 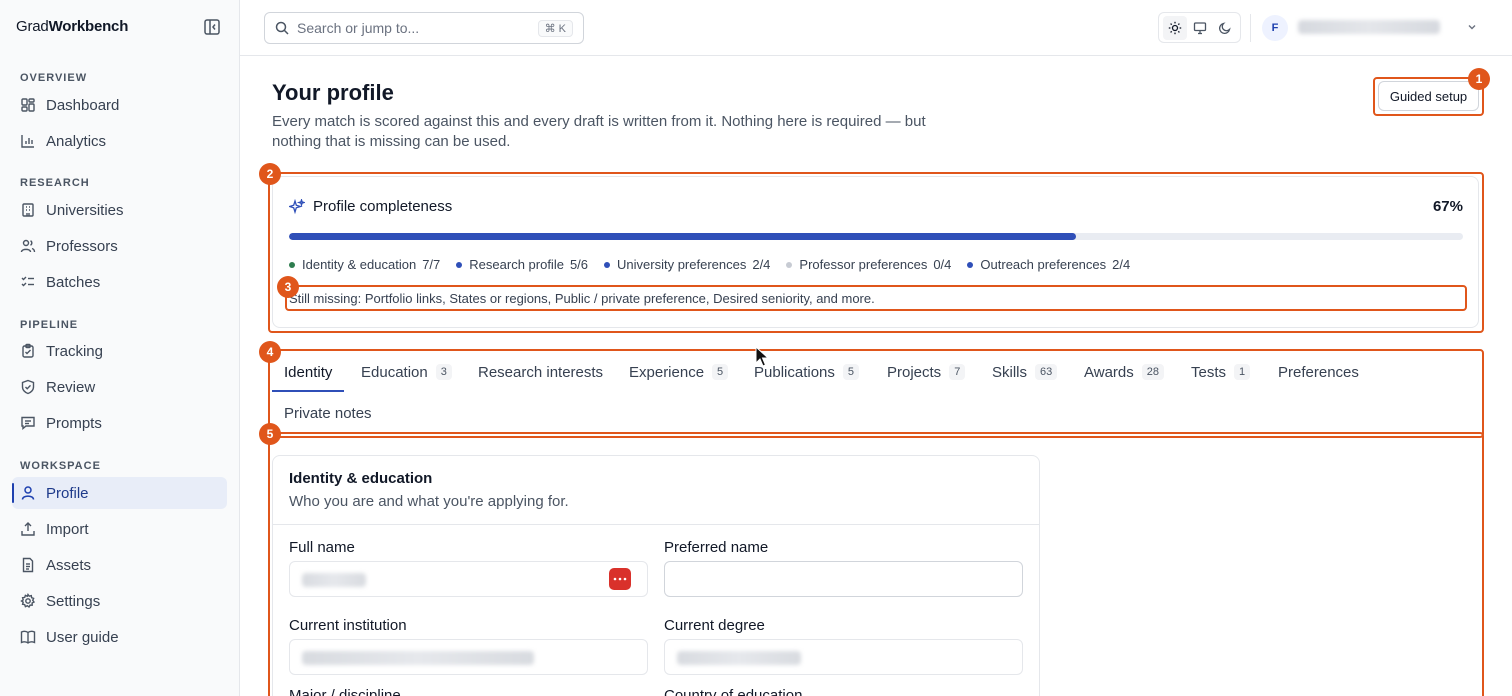 I want to click on tab-label: Preferences, so click(x=1318, y=372).